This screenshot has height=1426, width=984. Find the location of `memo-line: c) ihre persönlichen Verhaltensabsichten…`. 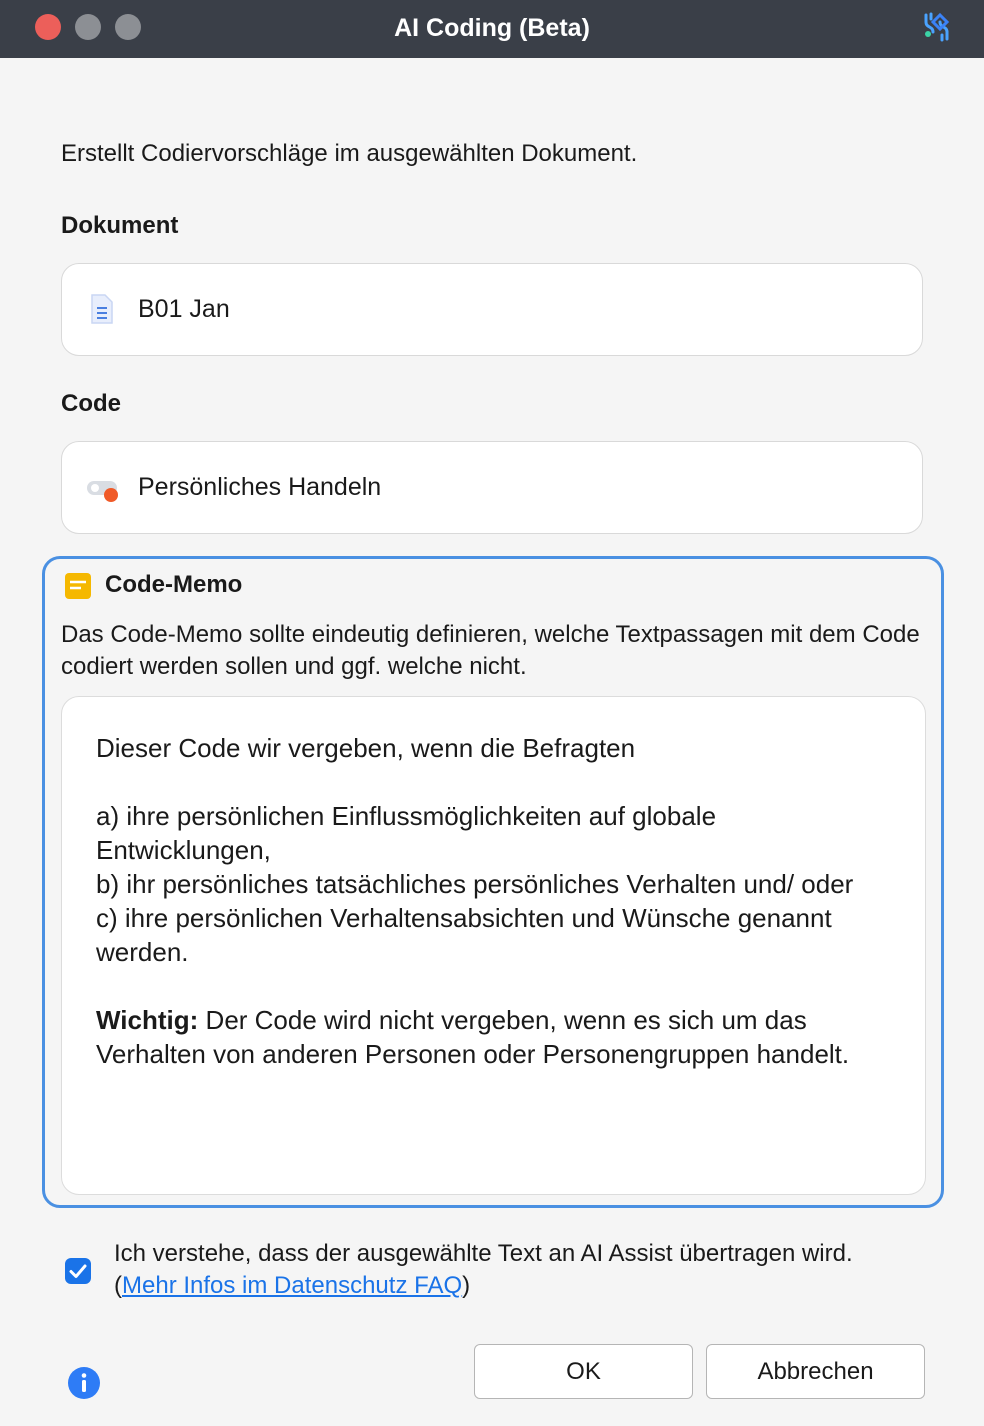

memo-line: c) ihre persönlichen Verhaltensabsichten… is located at coordinates (464, 935).